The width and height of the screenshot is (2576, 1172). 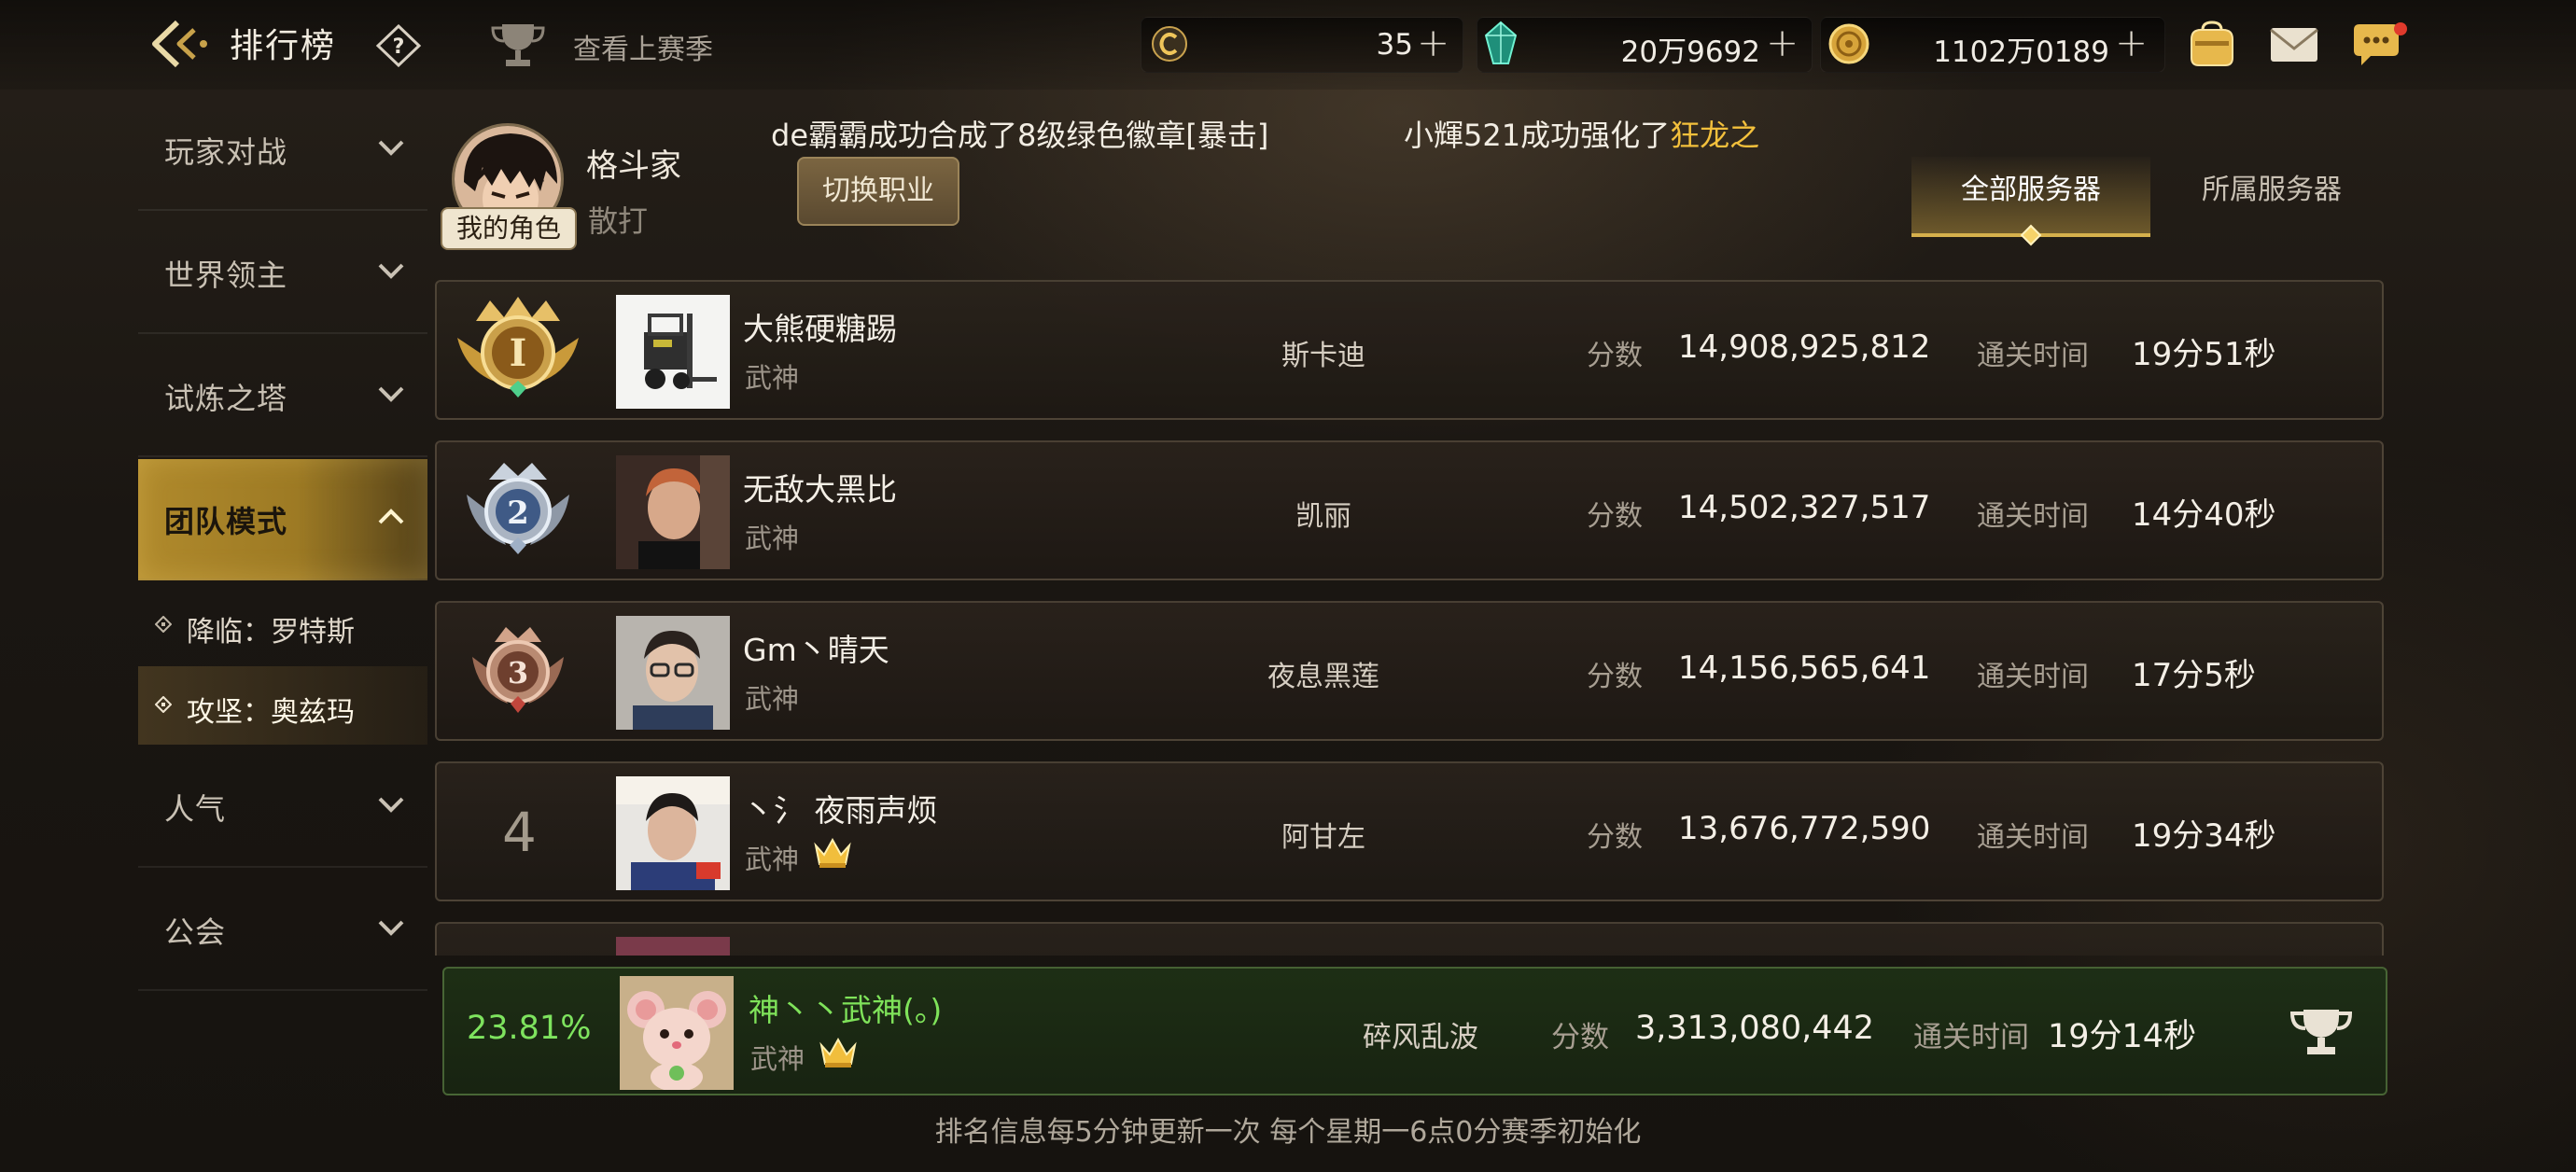 What do you see at coordinates (1323, 516) in the screenshot?
I see `server-name: 凯丽` at bounding box center [1323, 516].